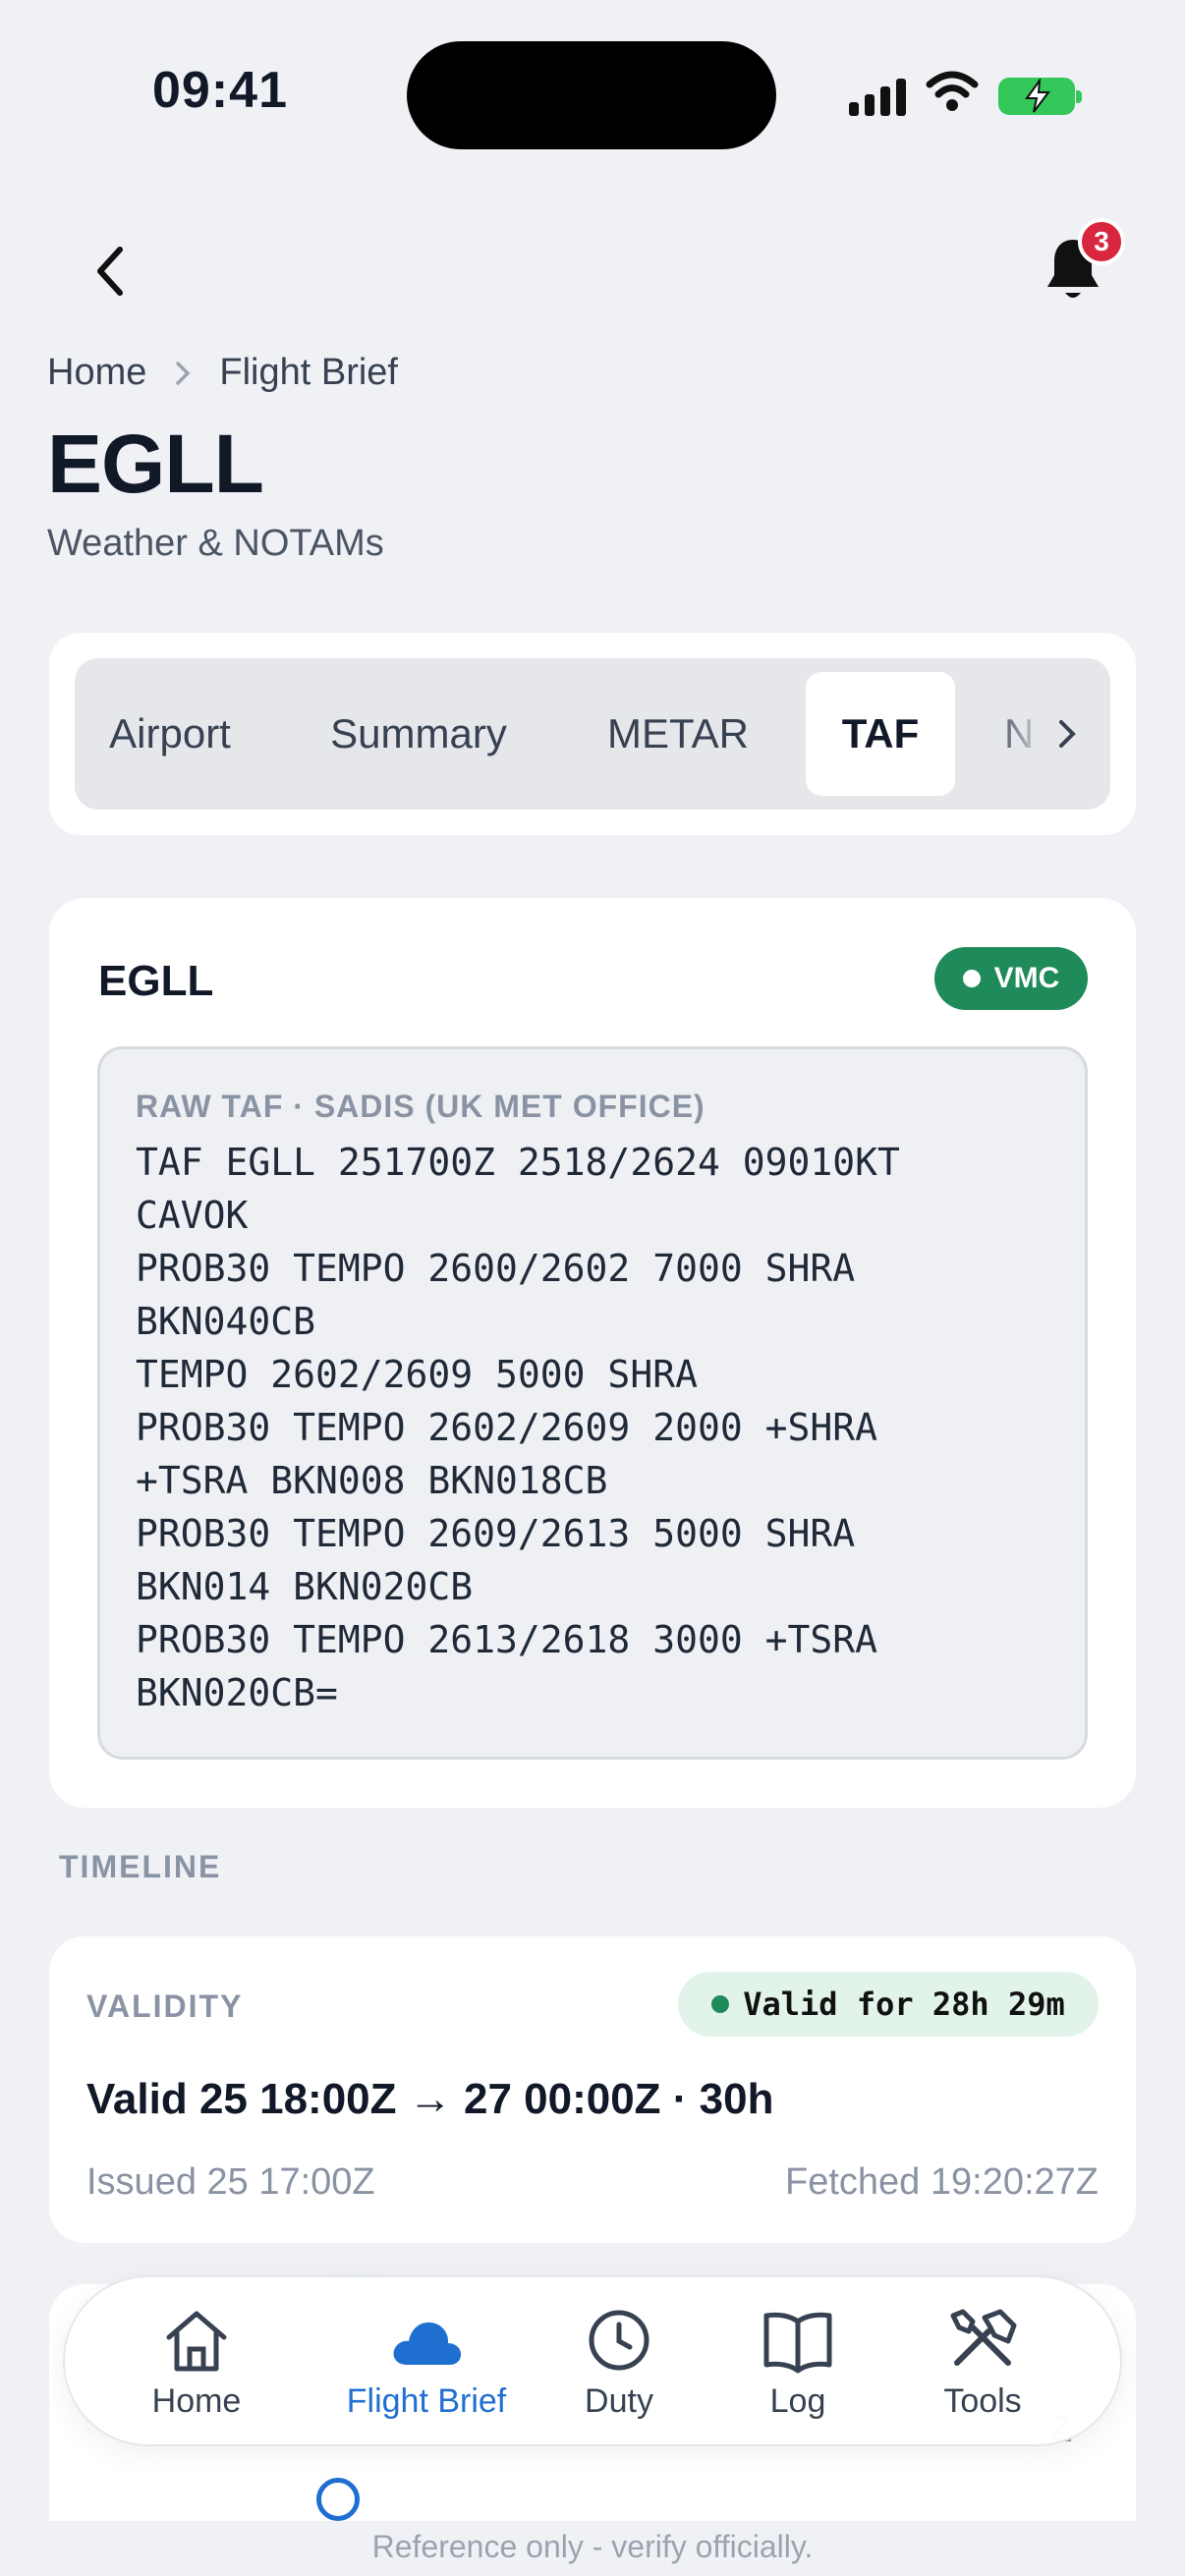 This screenshot has height=2576, width=1185. I want to click on page-subtitle: Weather & NOTAMs, so click(216, 543).